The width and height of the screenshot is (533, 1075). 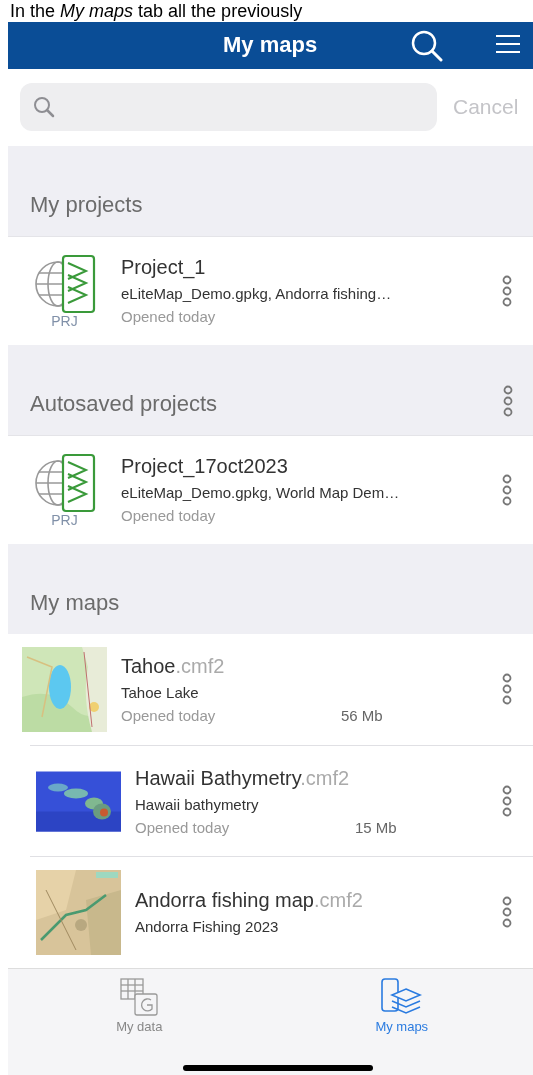 I want to click on item-detail: Andorra Fishing 2023, so click(x=207, y=927).